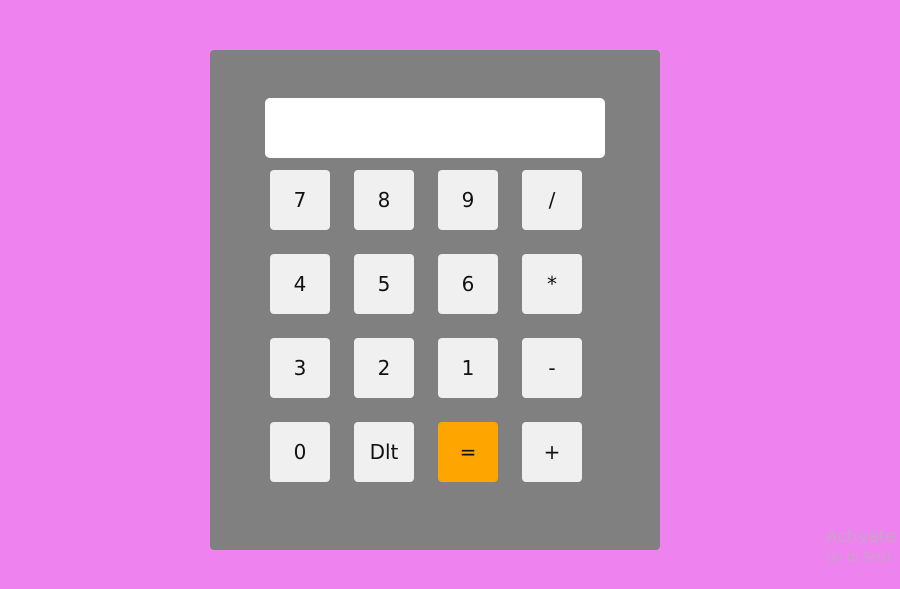  I want to click on key-2: 2, so click(384, 368).